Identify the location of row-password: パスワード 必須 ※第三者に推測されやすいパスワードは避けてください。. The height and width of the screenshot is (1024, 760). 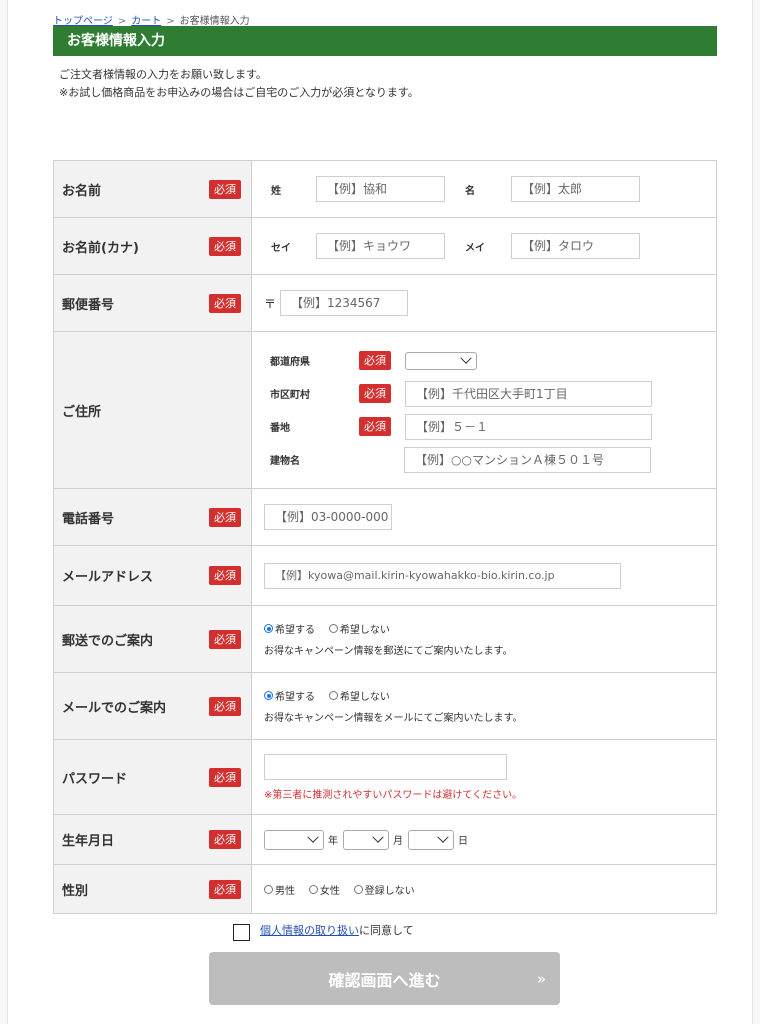
(385, 777).